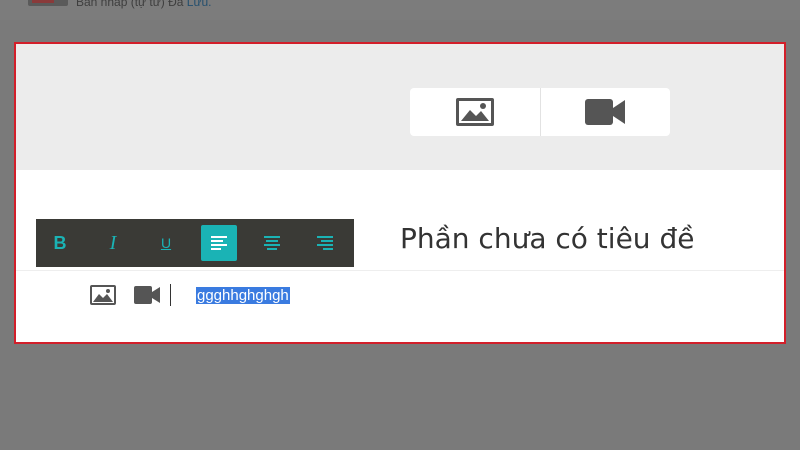 Image resolution: width=800 pixels, height=450 pixels. I want to click on align-center-button, so click(272, 243).